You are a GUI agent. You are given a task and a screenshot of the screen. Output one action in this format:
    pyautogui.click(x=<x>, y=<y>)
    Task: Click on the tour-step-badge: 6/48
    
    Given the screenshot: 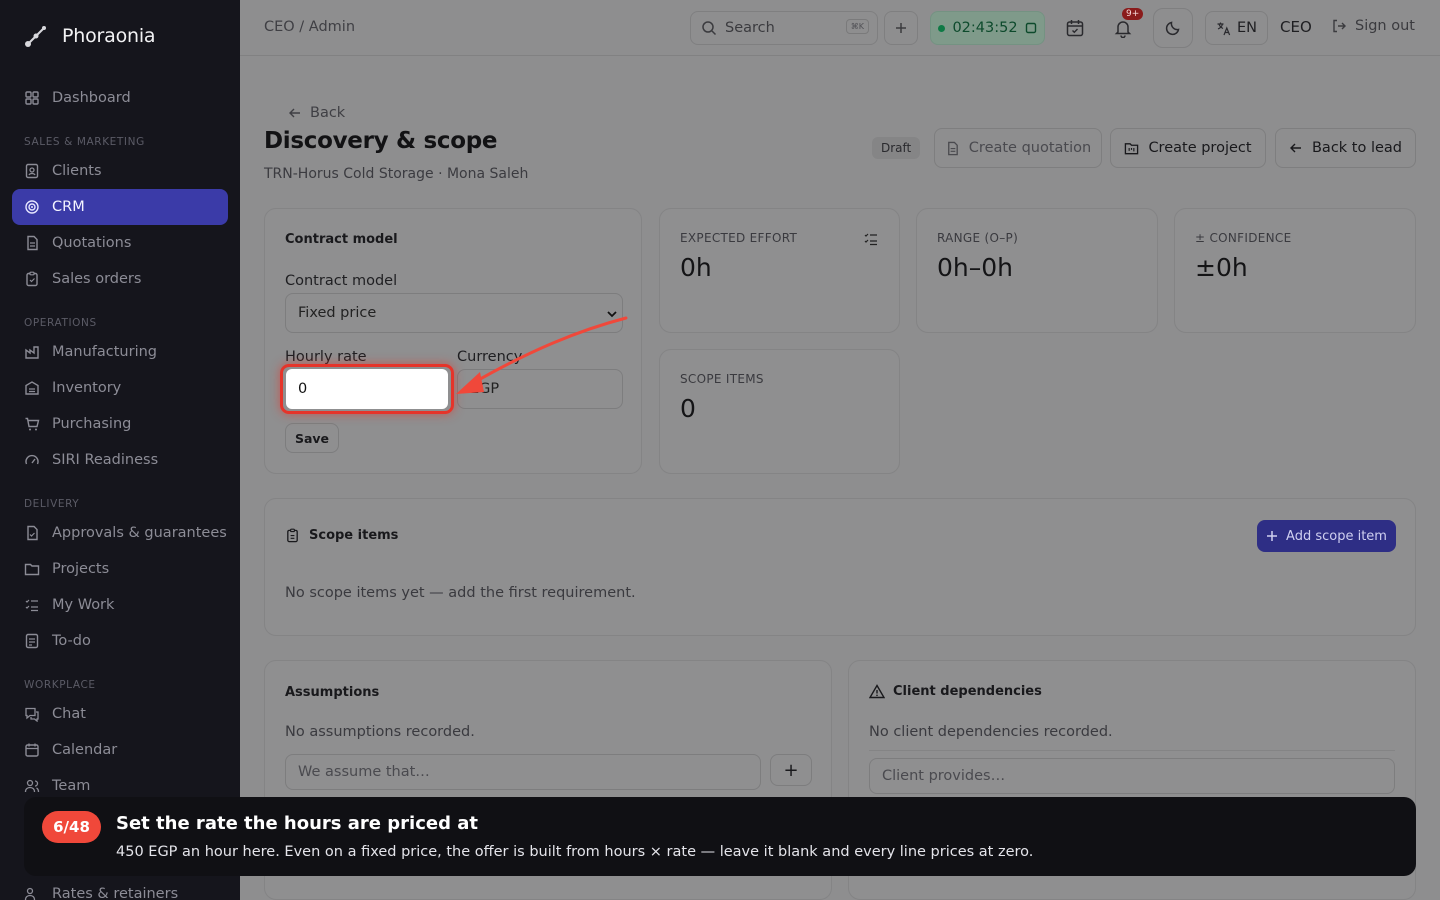 What is the action you would take?
    pyautogui.click(x=71, y=827)
    